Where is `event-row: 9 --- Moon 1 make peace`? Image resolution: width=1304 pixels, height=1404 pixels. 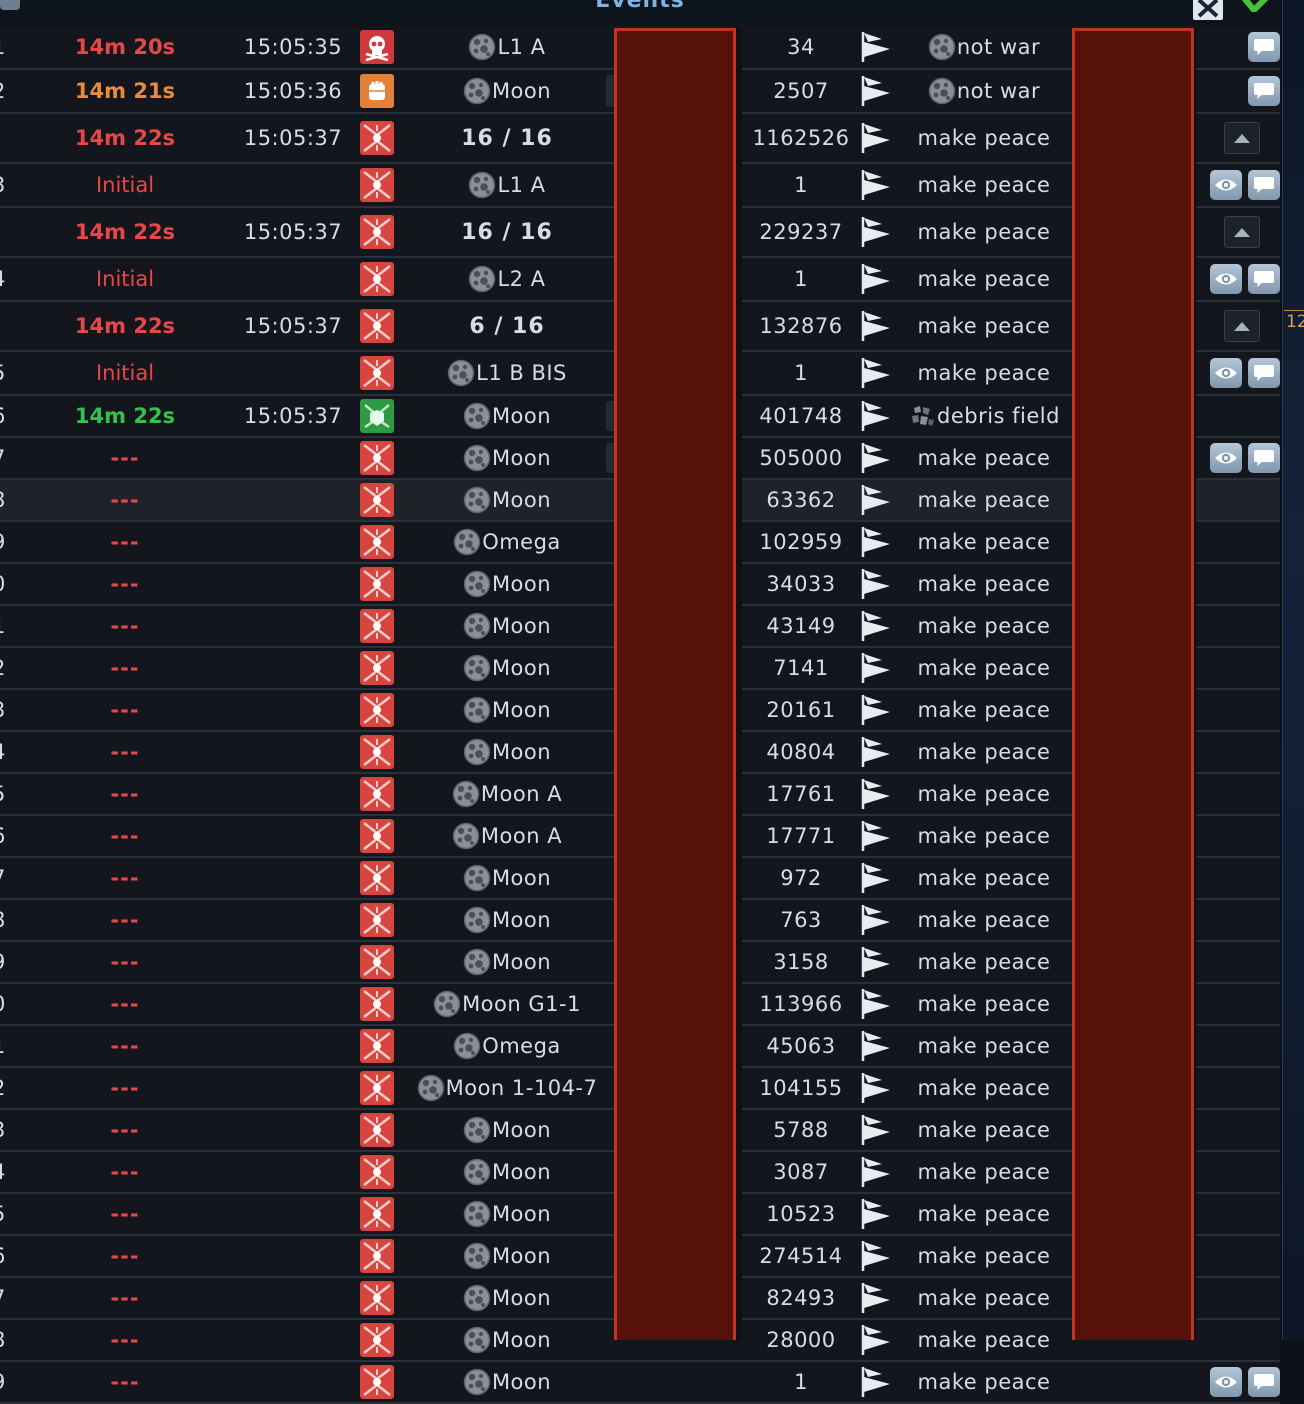
event-row: 9 --- Moon 1 make peace is located at coordinates (640, 1383).